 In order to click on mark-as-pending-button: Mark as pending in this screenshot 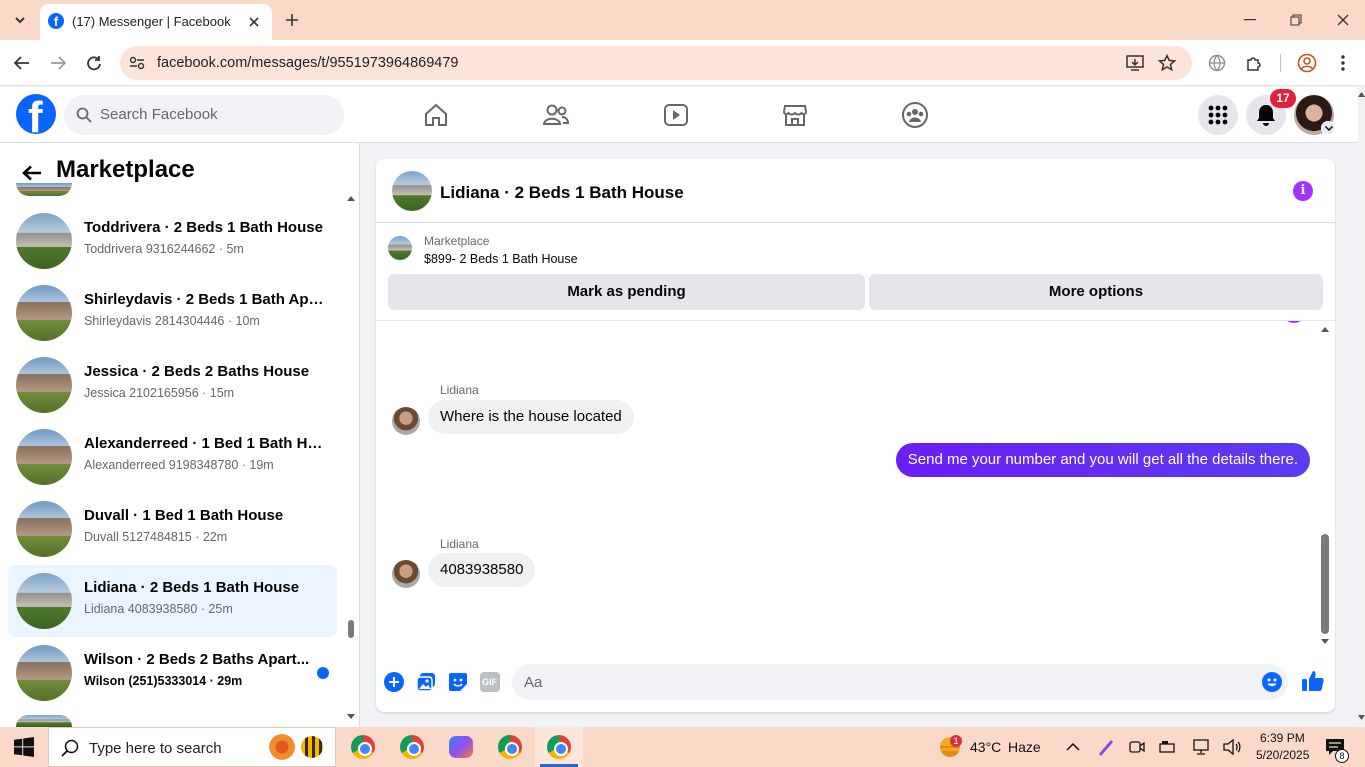, I will do `click(626, 292)`.